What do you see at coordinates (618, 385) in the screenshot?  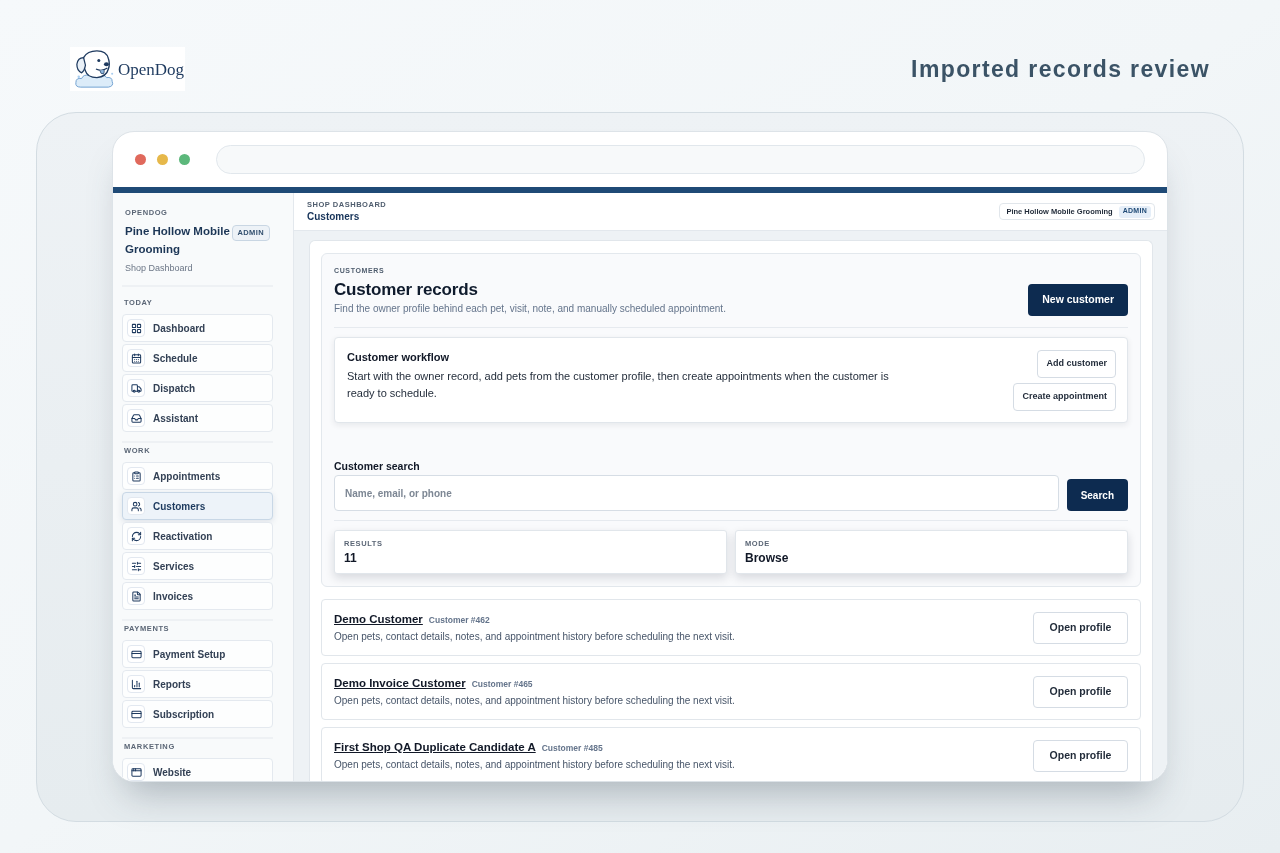 I see `workflow-text: Start with the owner record, add pets from the customer profile, then create appointments when the customer is ready to schedule.` at bounding box center [618, 385].